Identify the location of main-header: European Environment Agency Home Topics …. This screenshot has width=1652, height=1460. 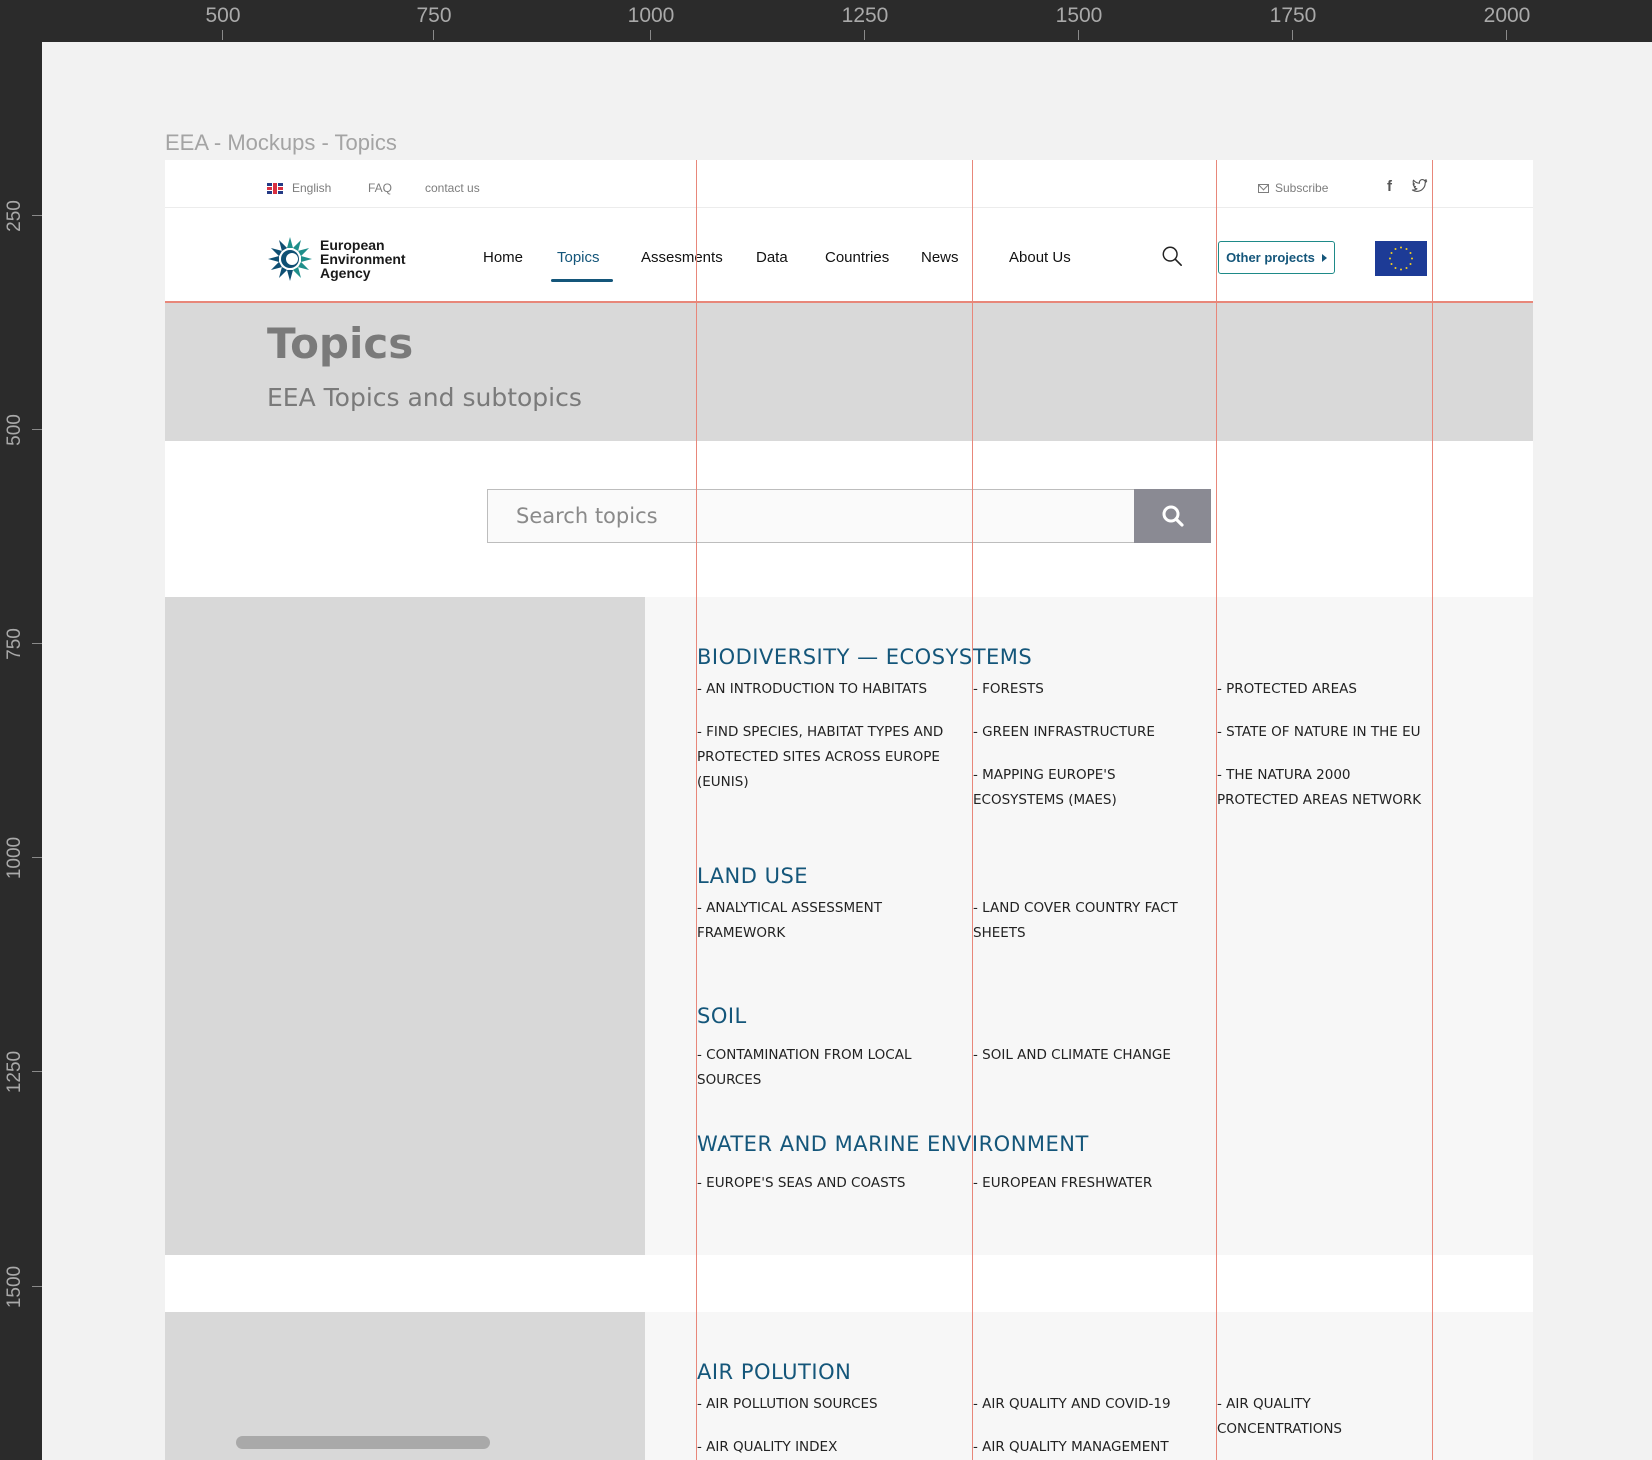
(849, 255).